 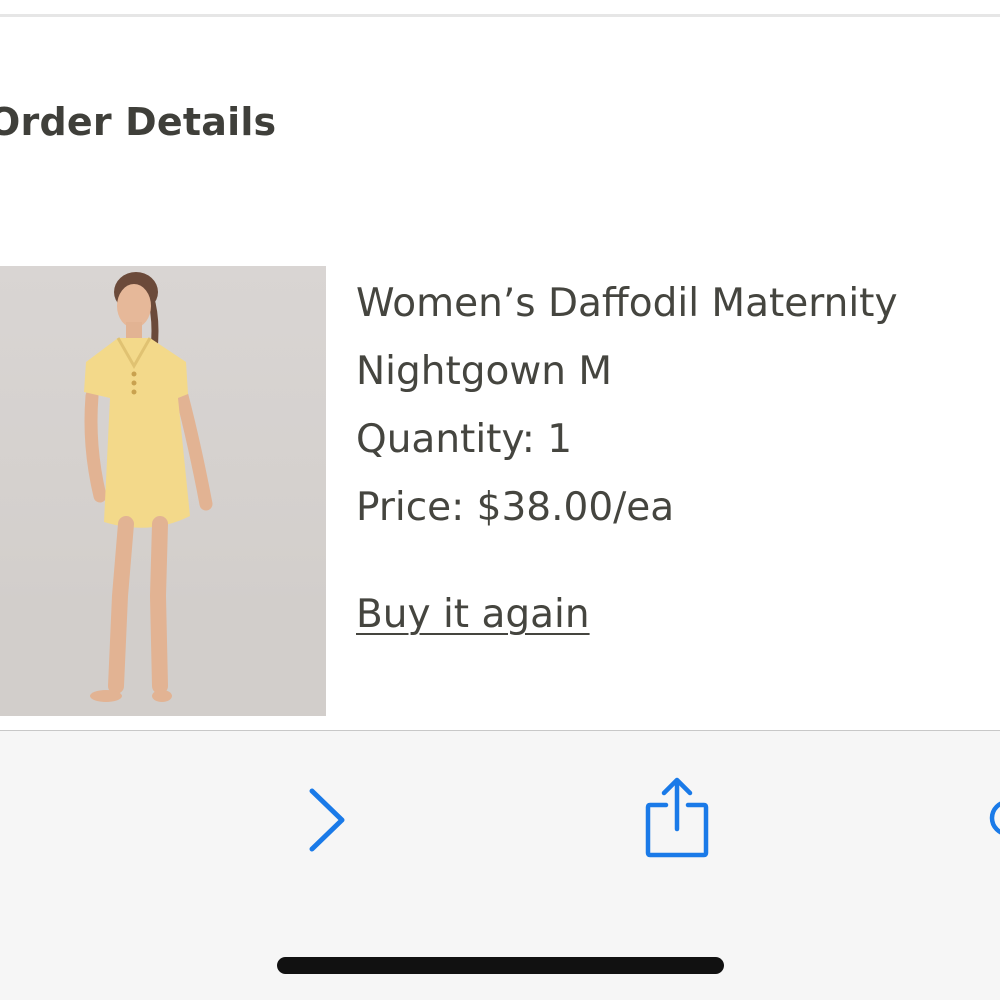 I want to click on top-divider, so click(x=500, y=15).